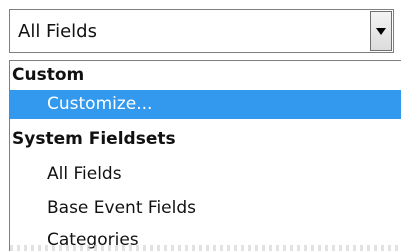 This screenshot has height=251, width=401. What do you see at coordinates (205, 174) in the screenshot?
I see `list-item-all-fields: All Fields` at bounding box center [205, 174].